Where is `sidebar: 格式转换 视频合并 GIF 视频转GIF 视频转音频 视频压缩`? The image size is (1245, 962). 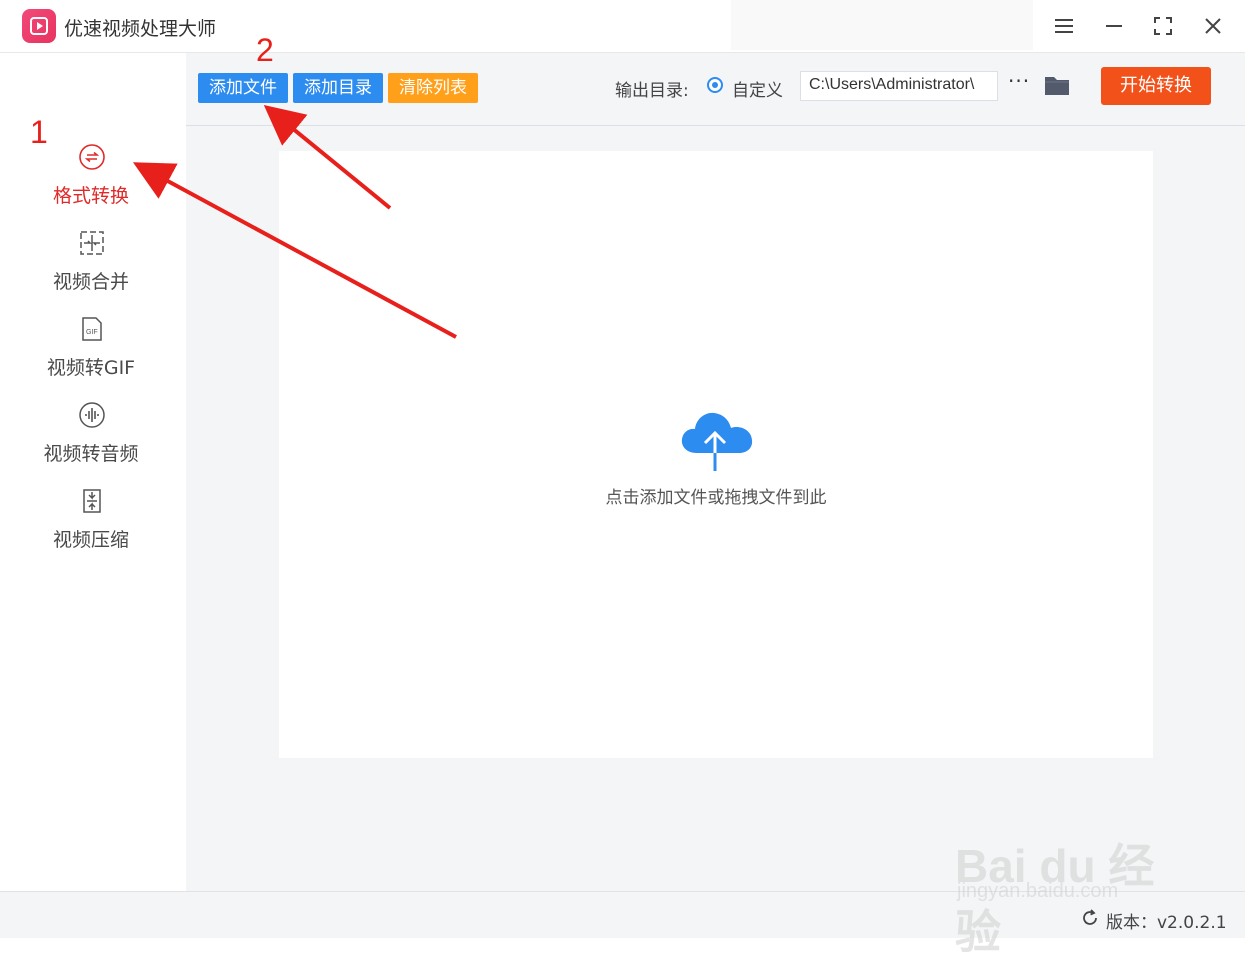
sidebar: 格式转换 视频合并 GIF 视频转GIF 视频转音频 视频压缩 is located at coordinates (93, 472).